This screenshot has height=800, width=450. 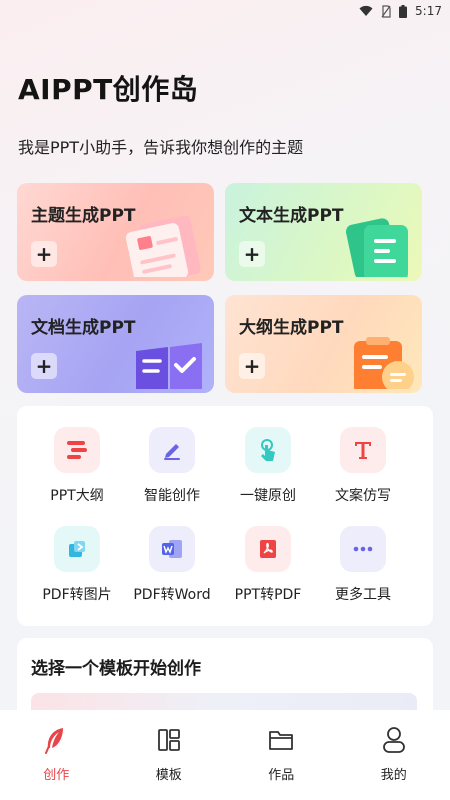 What do you see at coordinates (115, 344) in the screenshot?
I see `document-generate-card: 文档生成PPT +` at bounding box center [115, 344].